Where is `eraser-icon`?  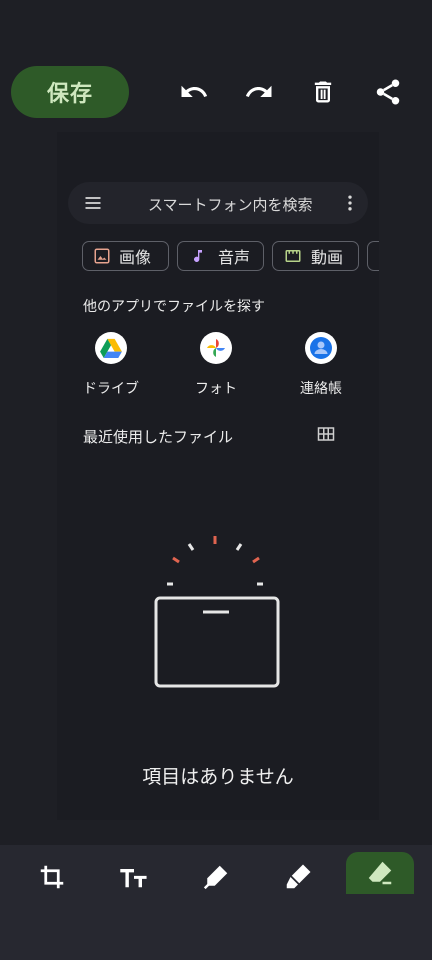 eraser-icon is located at coordinates (380, 873).